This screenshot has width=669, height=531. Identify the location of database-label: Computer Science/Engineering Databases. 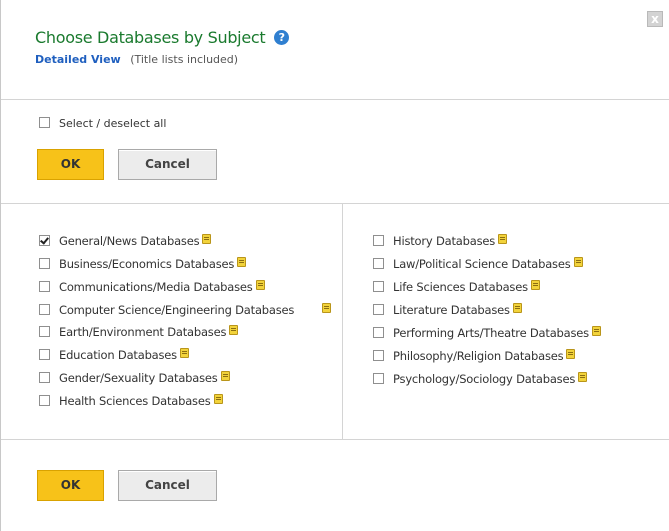
(189, 310).